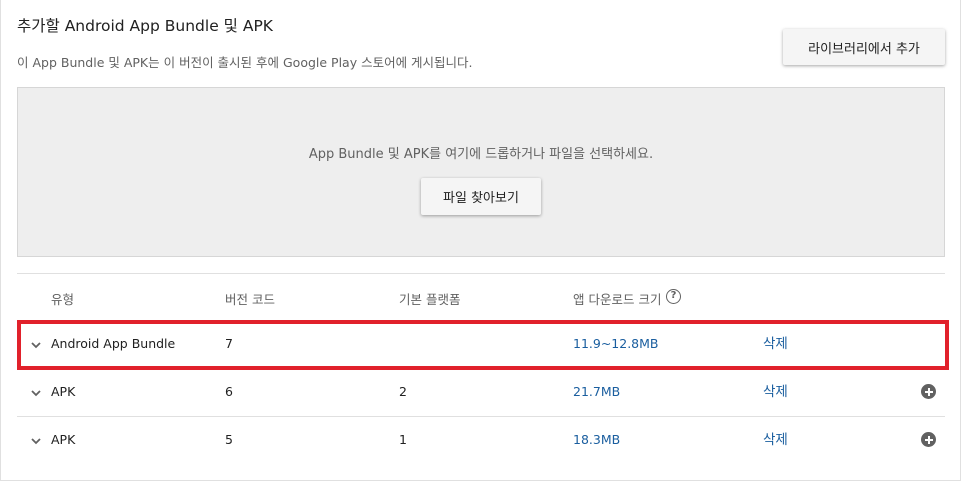  What do you see at coordinates (596, 440) in the screenshot?
I see `row-download-size: 18.3MB` at bounding box center [596, 440].